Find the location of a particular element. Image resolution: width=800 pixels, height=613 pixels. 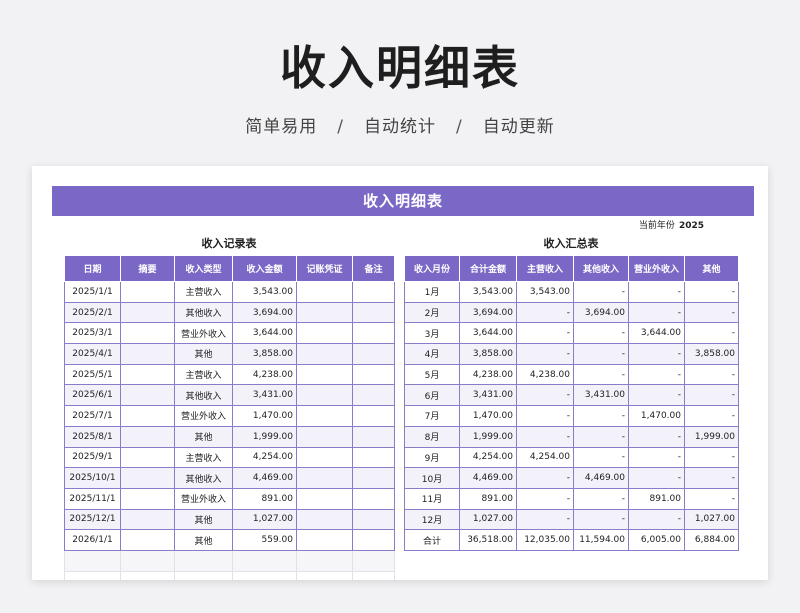

record-cell: 2025/5/1 is located at coordinates (92, 374).